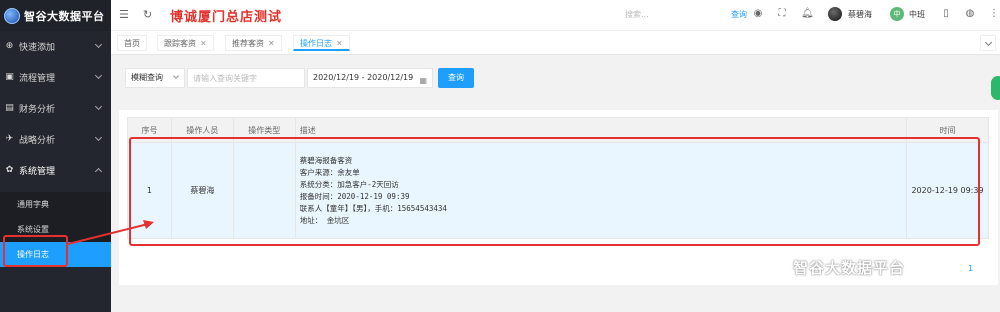 The height and width of the screenshot is (312, 1000). Describe the element at coordinates (37, 141) in the screenshot. I see `sidebar-item-label: 战略分析` at that location.